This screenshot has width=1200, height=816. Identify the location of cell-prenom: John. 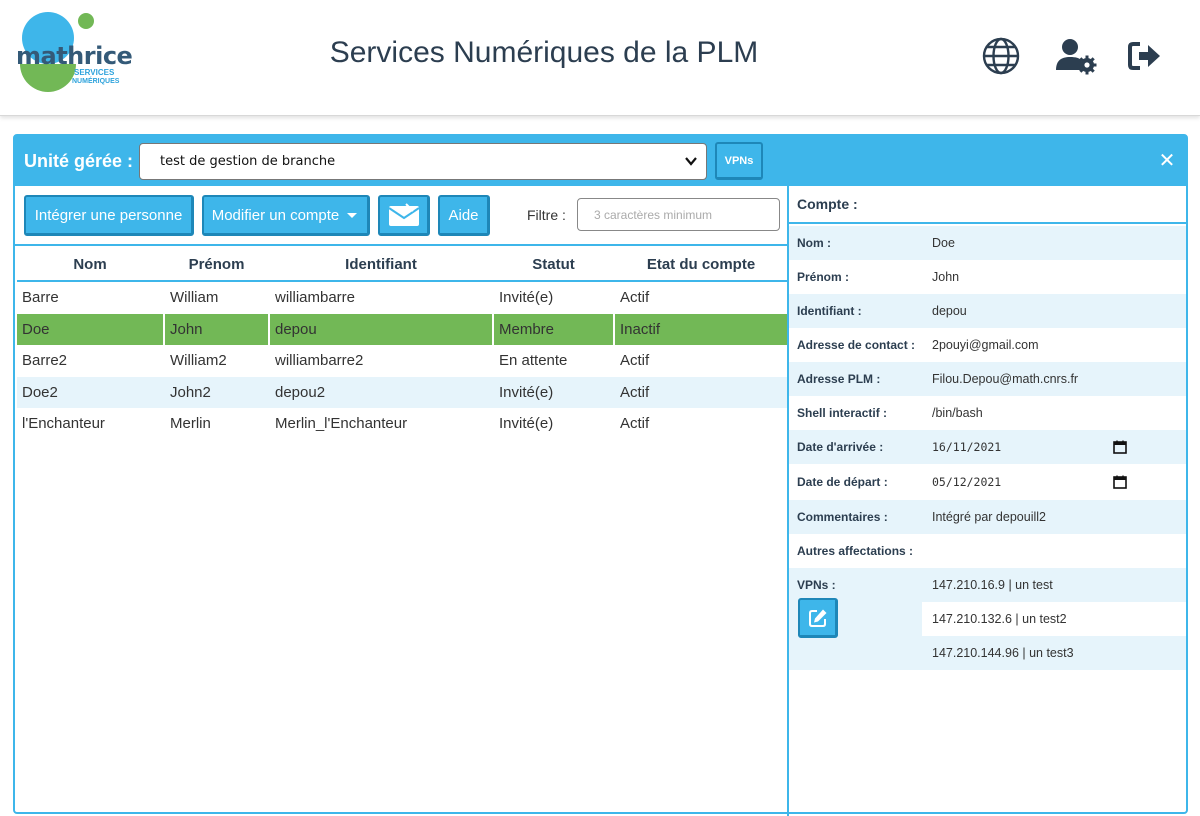
(217, 329).